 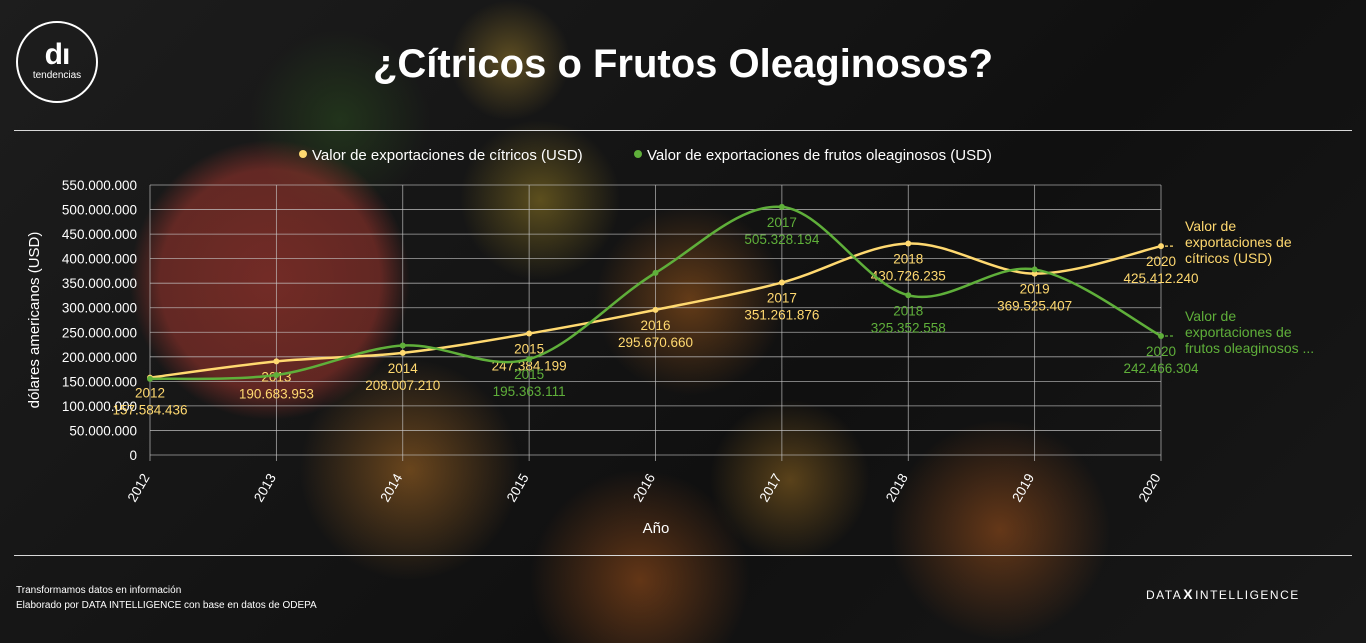 What do you see at coordinates (1247, 595) in the screenshot?
I see `brand-right: INTELLIGENCE` at bounding box center [1247, 595].